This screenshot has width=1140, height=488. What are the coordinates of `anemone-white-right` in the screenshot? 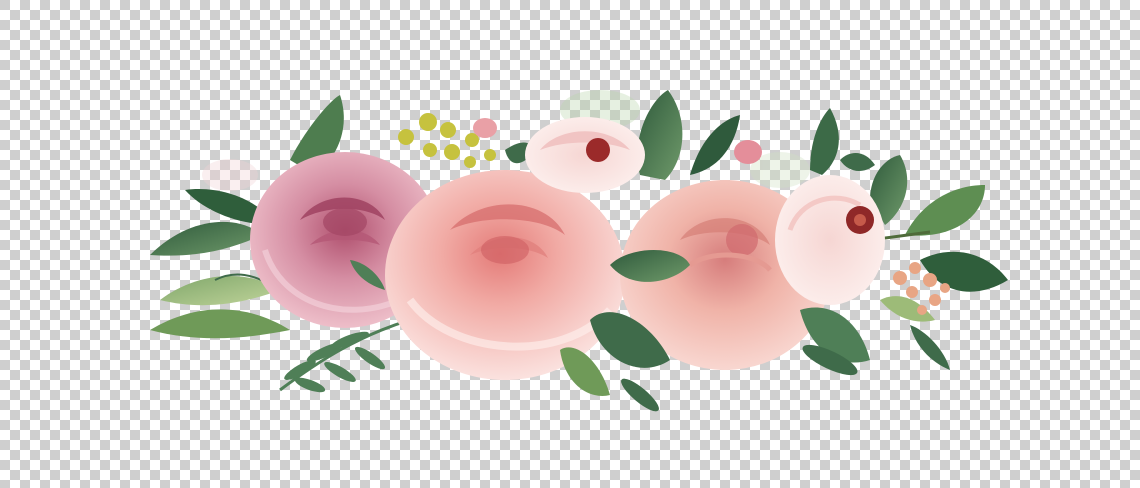 It's located at (830, 240).